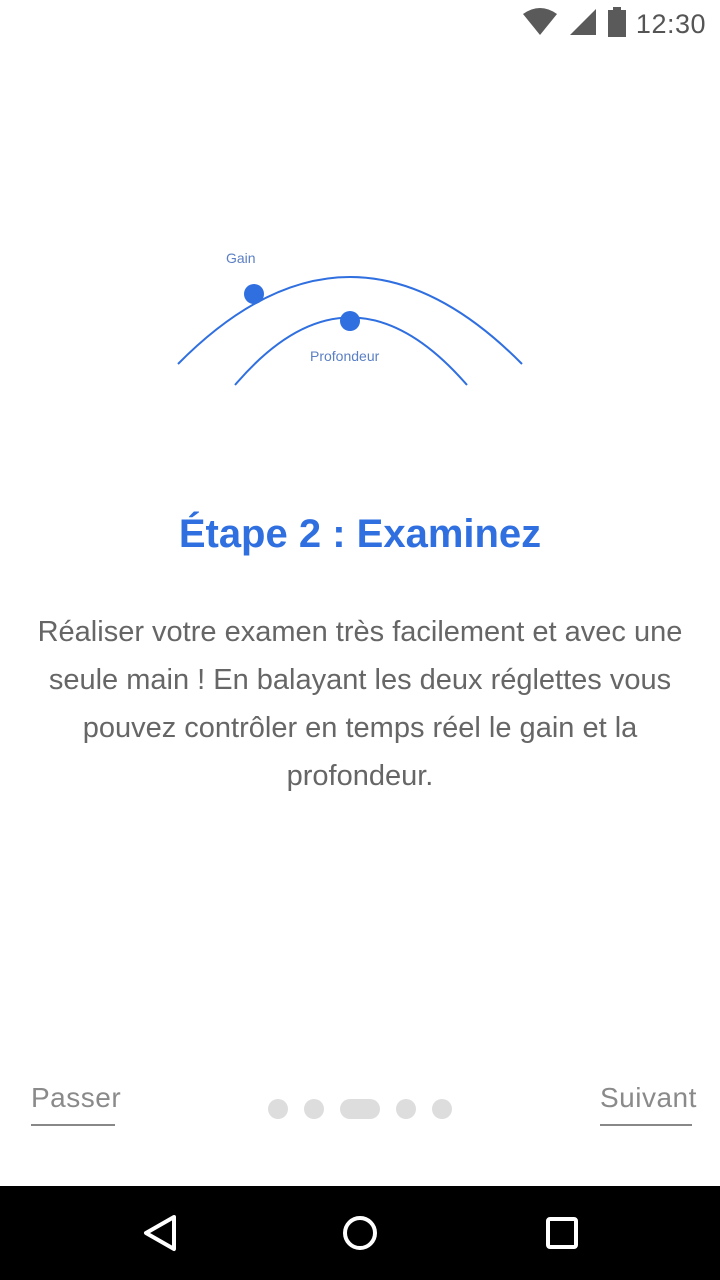 This screenshot has width=720, height=1280. What do you see at coordinates (540, 24) in the screenshot?
I see `wifi-icon` at bounding box center [540, 24].